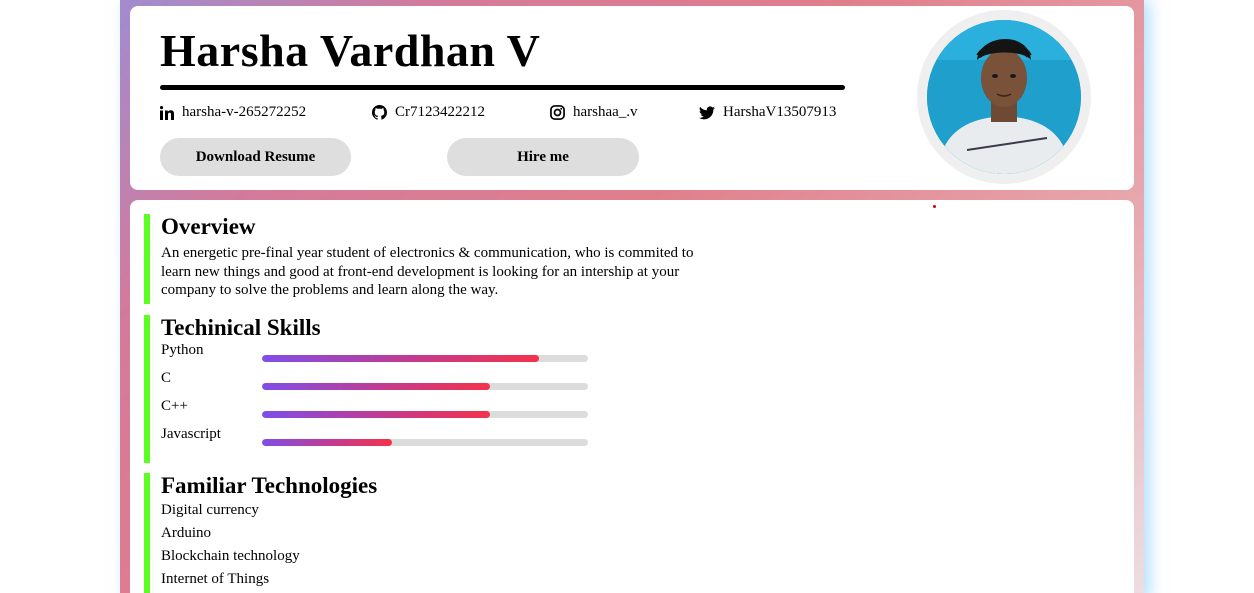 This screenshot has width=1254, height=593. I want to click on linkedin-link: harsha-v-265272252, so click(233, 112).